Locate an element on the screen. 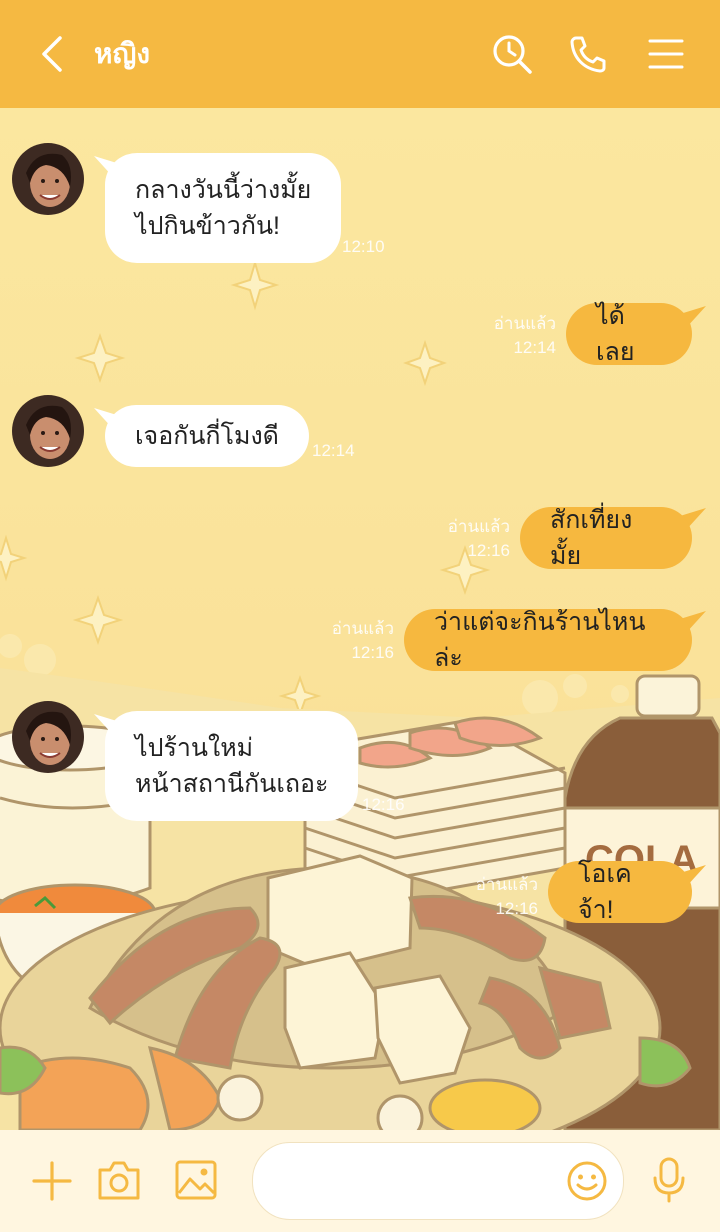  message-line: เจอกันกี่โมงดี is located at coordinates (207, 436).